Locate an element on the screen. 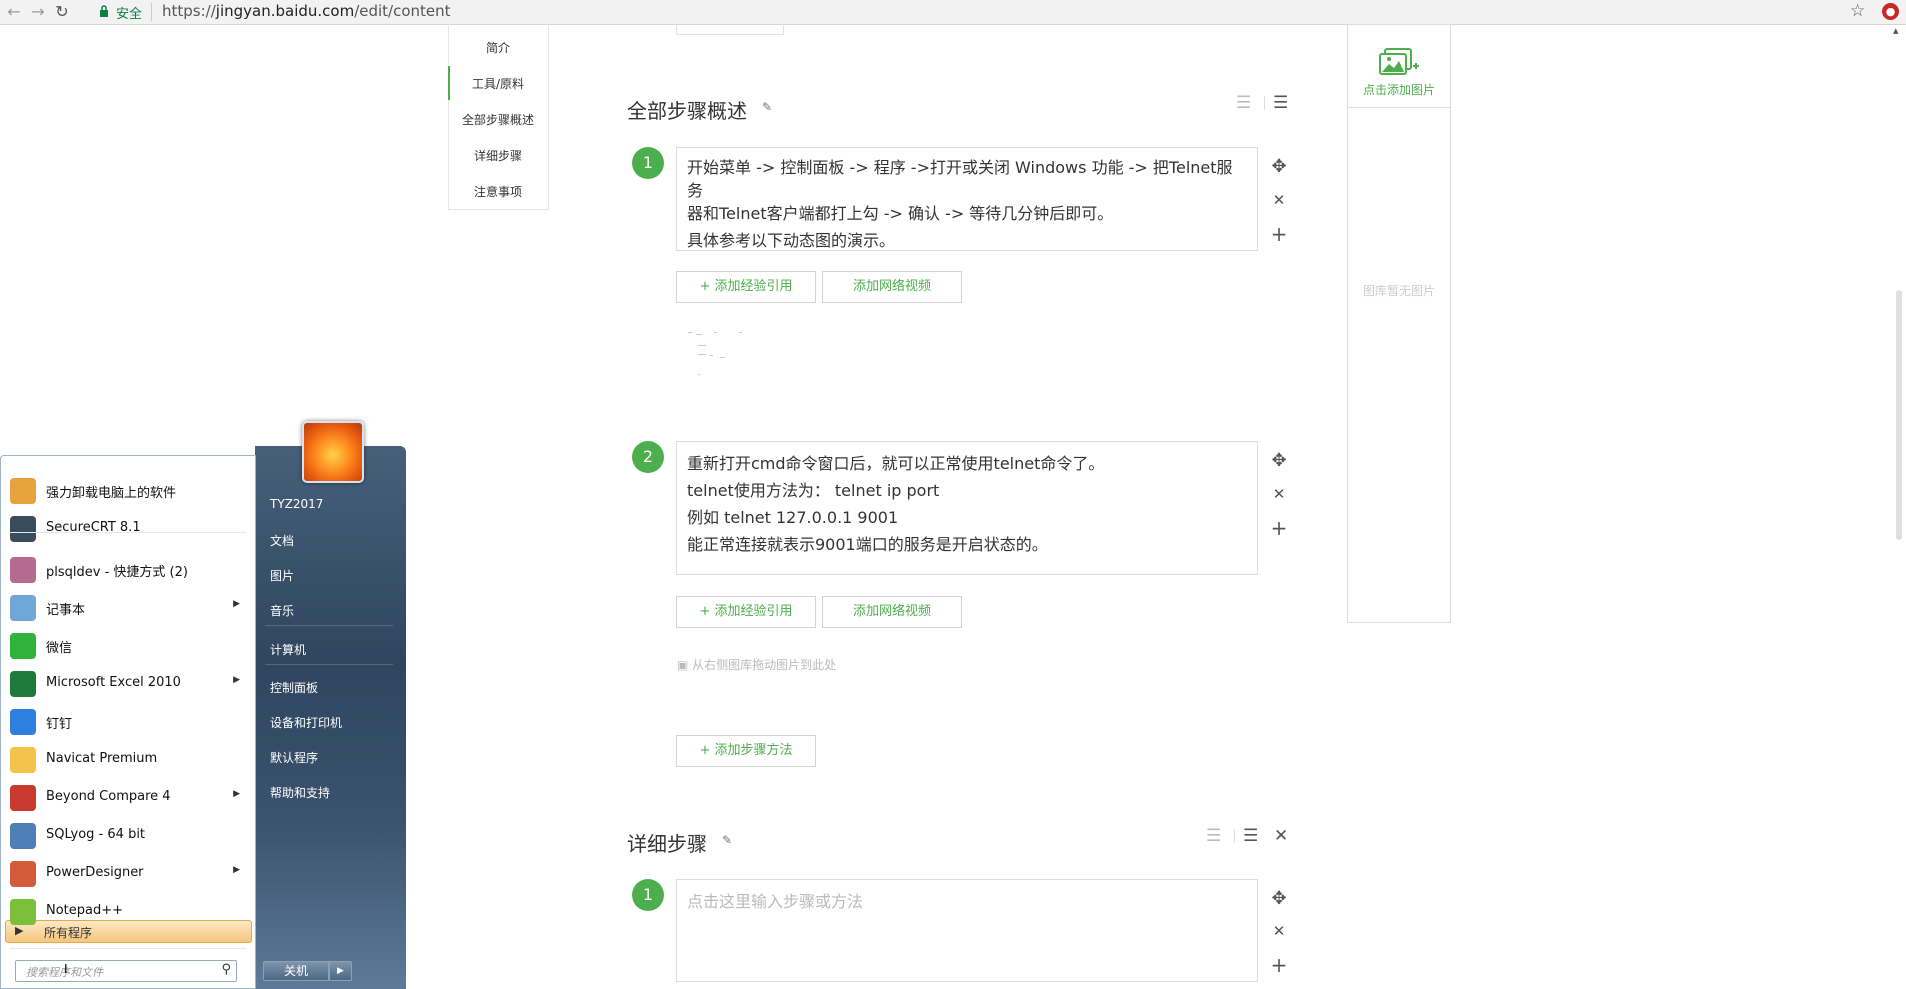  sqlyog-icon is located at coordinates (23, 836).